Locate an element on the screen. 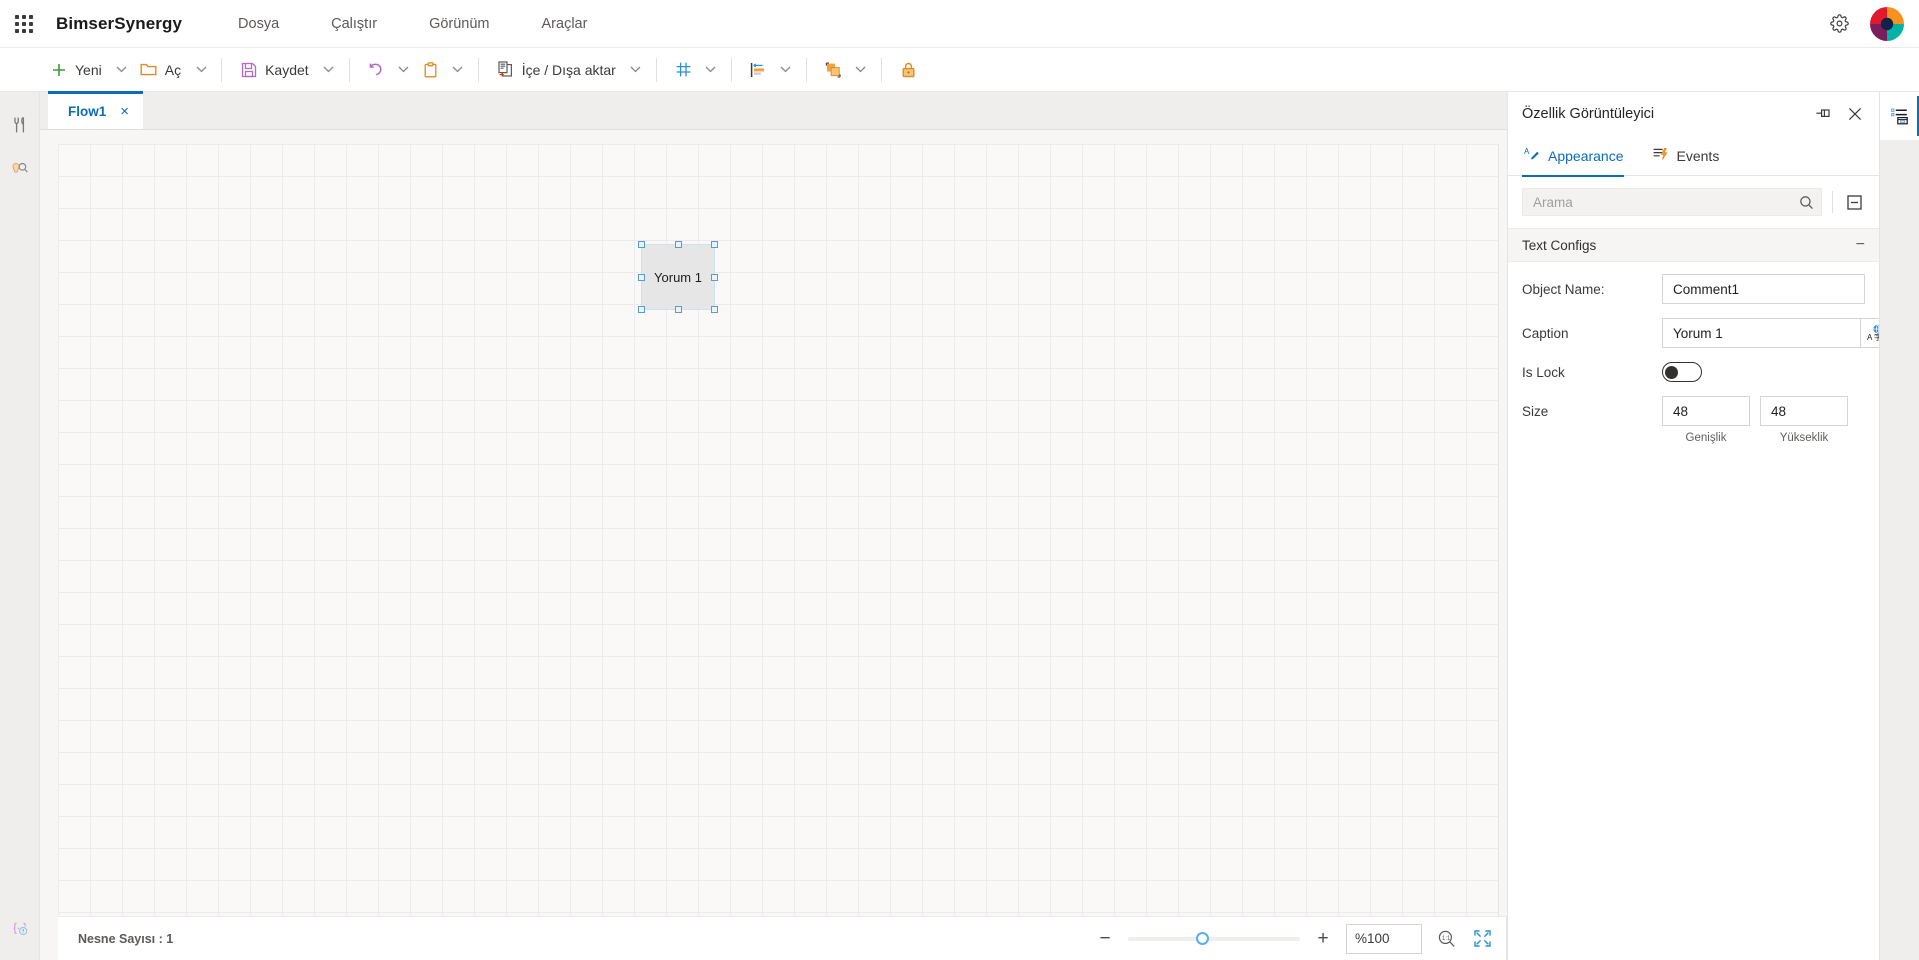  size-width-input is located at coordinates (1706, 411).